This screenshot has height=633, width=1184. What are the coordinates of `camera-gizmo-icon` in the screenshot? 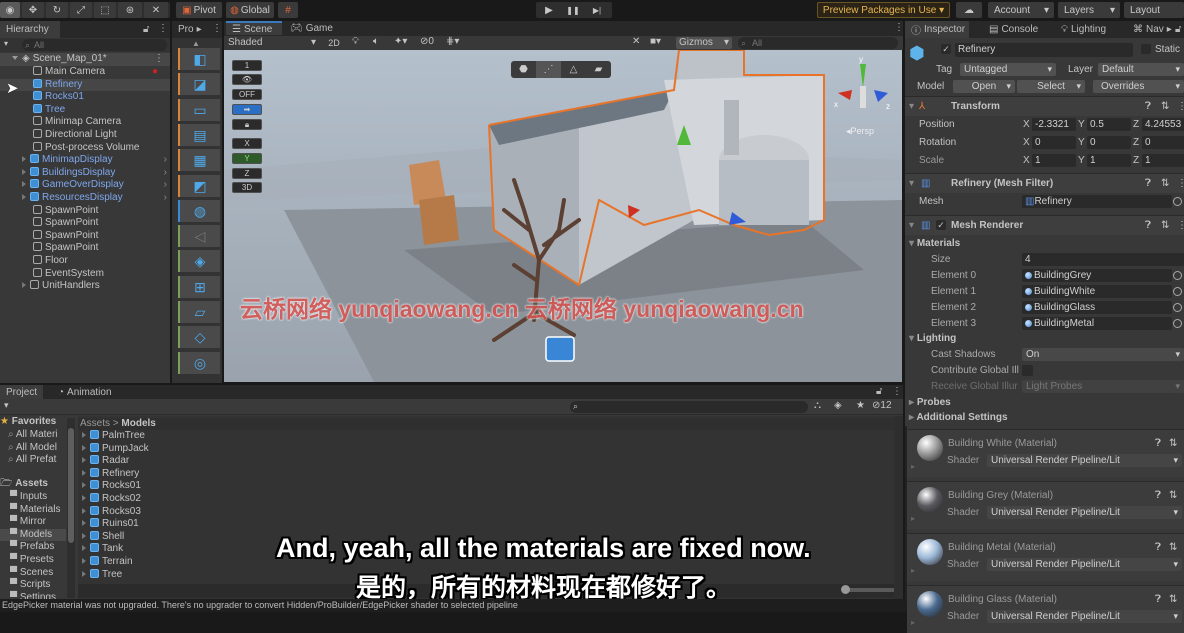 It's located at (560, 349).